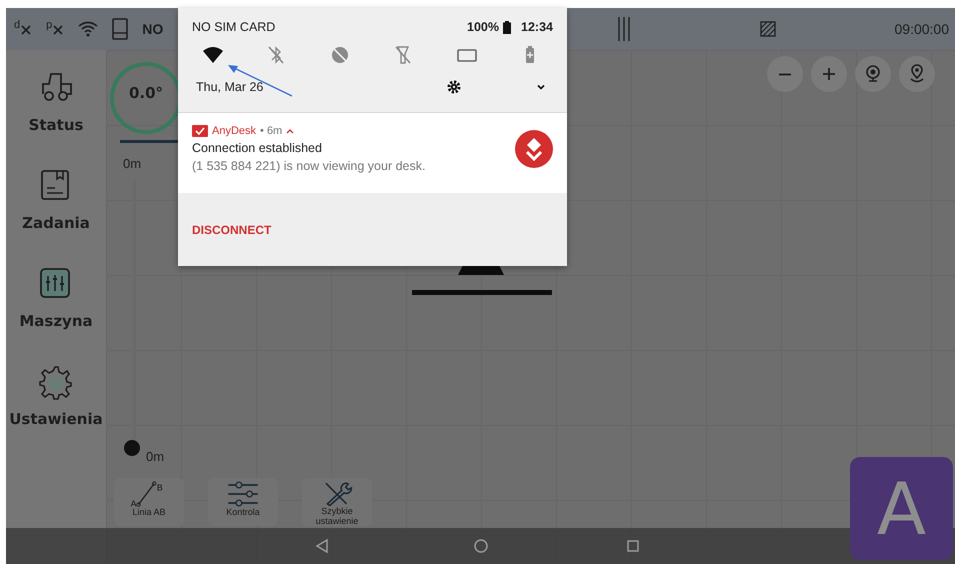 The height and width of the screenshot is (564, 955). What do you see at coordinates (633, 546) in the screenshot?
I see `recents-icon` at bounding box center [633, 546].